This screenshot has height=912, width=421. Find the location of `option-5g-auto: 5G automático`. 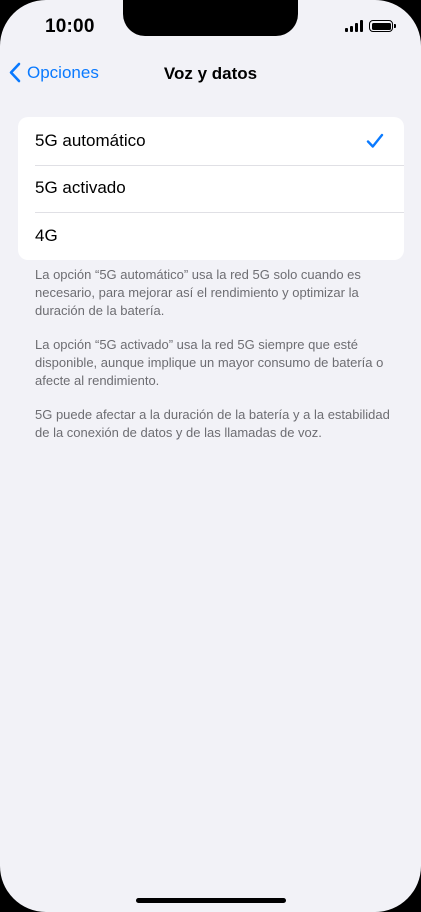

option-5g-auto: 5G automático is located at coordinates (211, 141).